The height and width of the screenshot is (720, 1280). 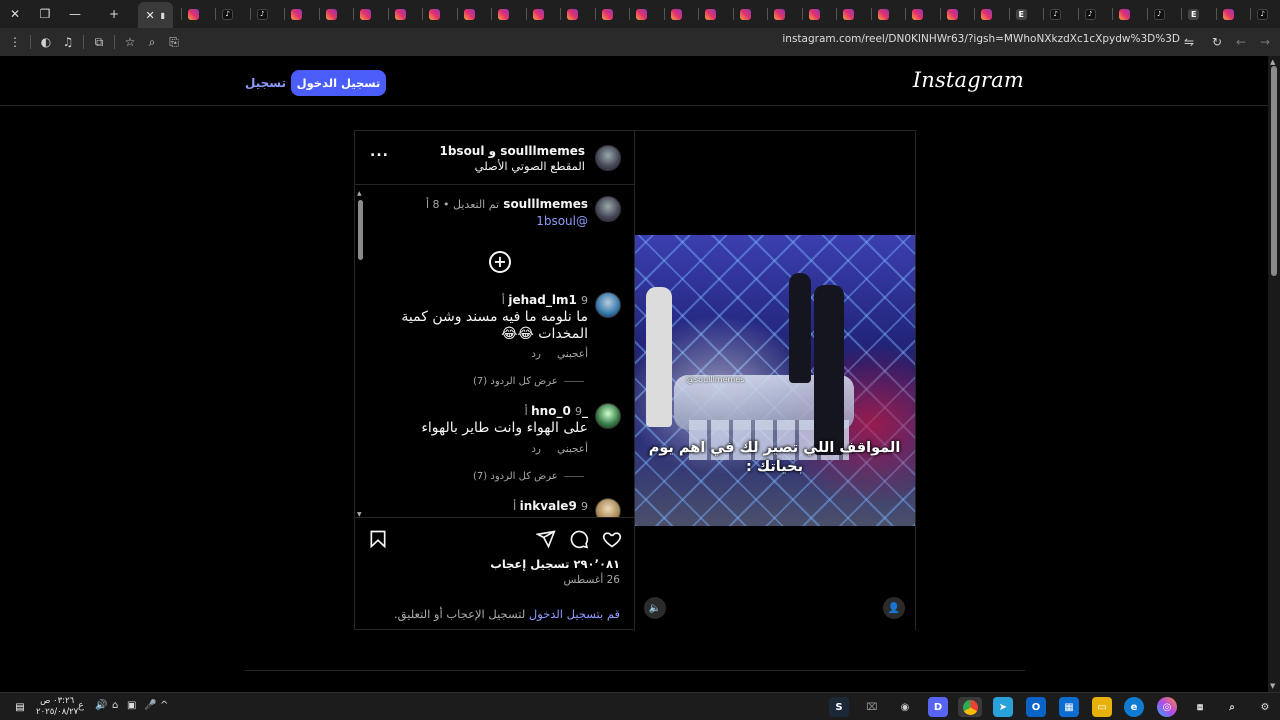 What do you see at coordinates (174, 42) in the screenshot?
I see `install-app-icon: ⎘` at bounding box center [174, 42].